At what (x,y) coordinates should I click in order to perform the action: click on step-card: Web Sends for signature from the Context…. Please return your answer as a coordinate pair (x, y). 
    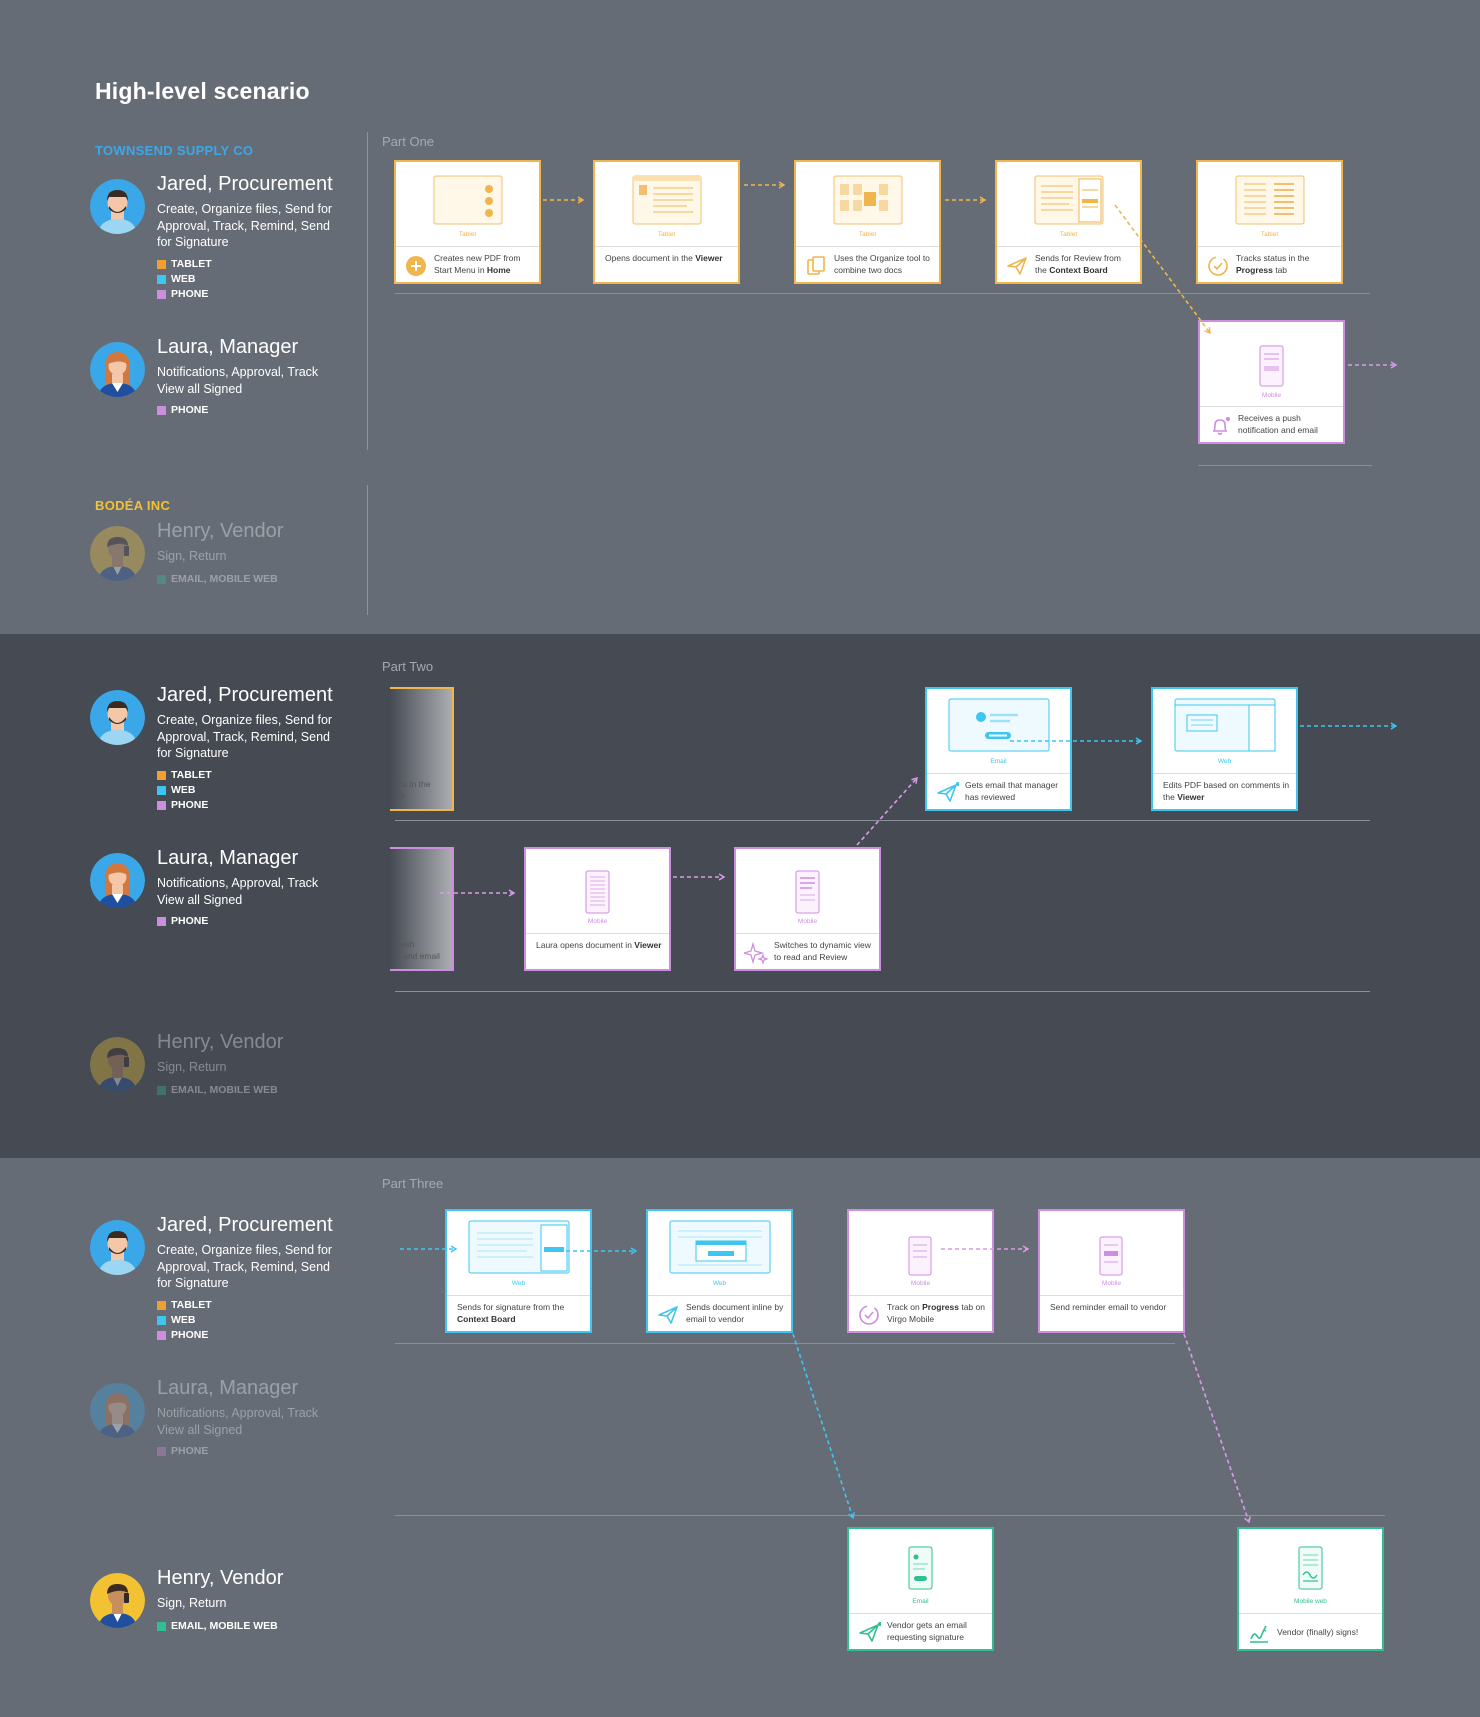
    Looking at the image, I should click on (518, 1271).